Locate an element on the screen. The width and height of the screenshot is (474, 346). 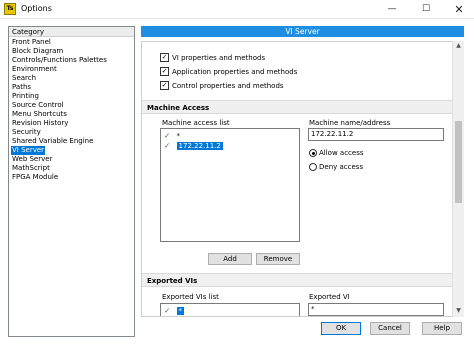
exported-vis-list-label: Exported VIs list is located at coordinates (190, 297).